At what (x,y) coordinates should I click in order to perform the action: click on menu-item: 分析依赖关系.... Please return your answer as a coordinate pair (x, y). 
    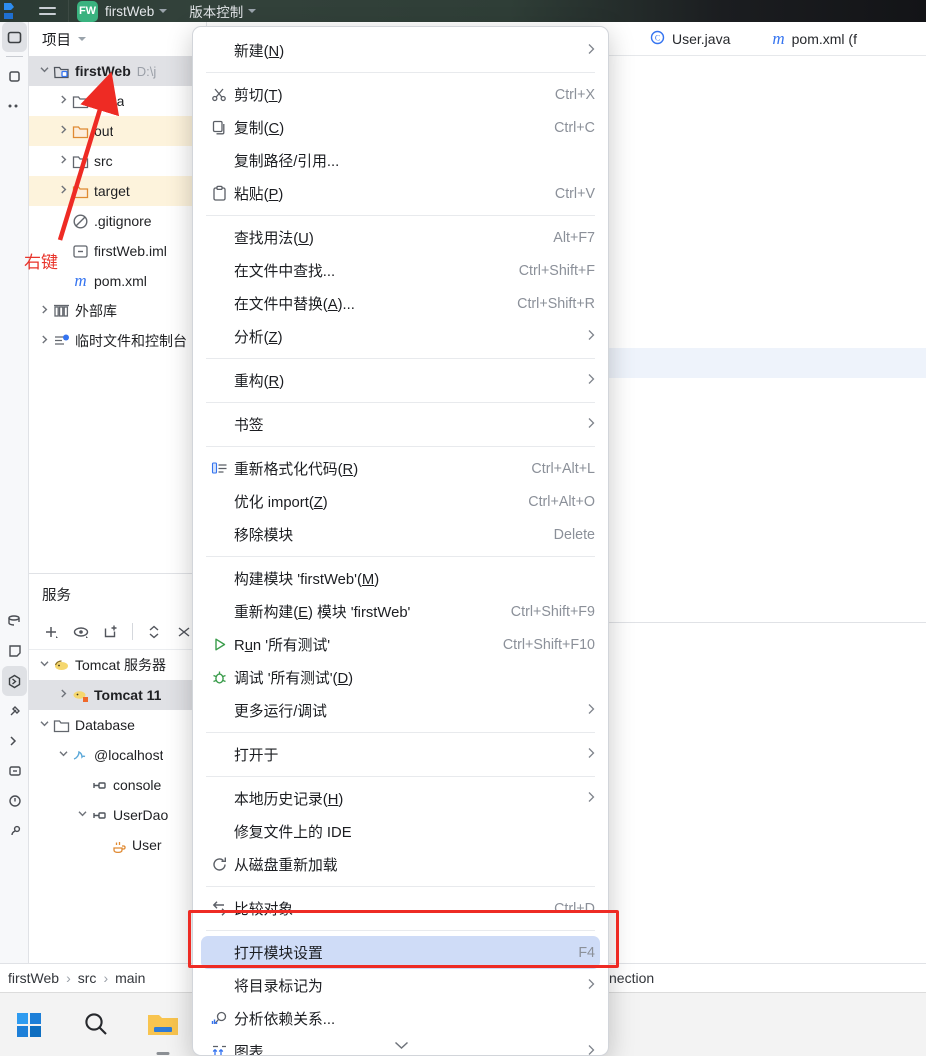
    Looking at the image, I should click on (400, 1018).